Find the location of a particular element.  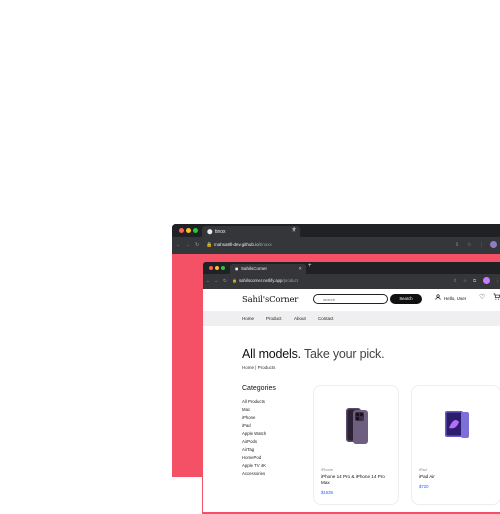

inner-new-tab-icon: + is located at coordinates (310, 266).